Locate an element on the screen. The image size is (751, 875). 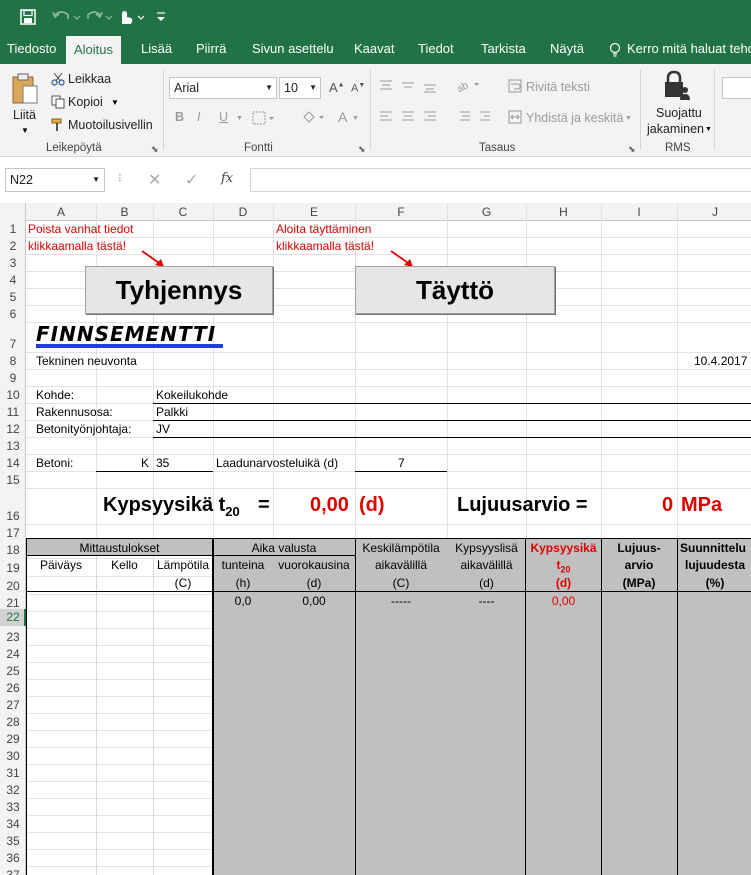
font-launcher-icon: ⬊ is located at coordinates (362, 149).